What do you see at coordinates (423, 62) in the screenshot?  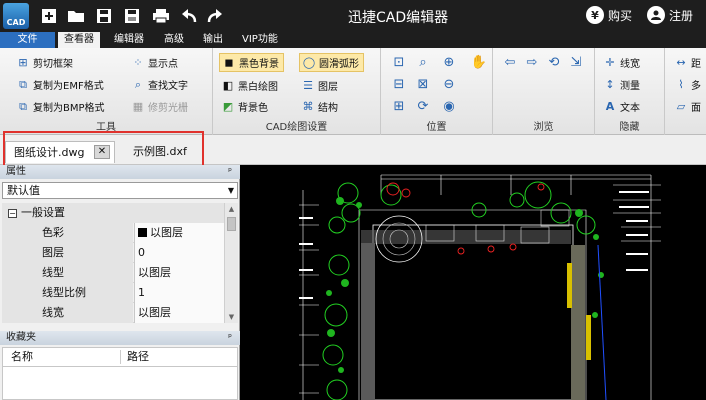 I see `zoom-search-icon: ⌕` at bounding box center [423, 62].